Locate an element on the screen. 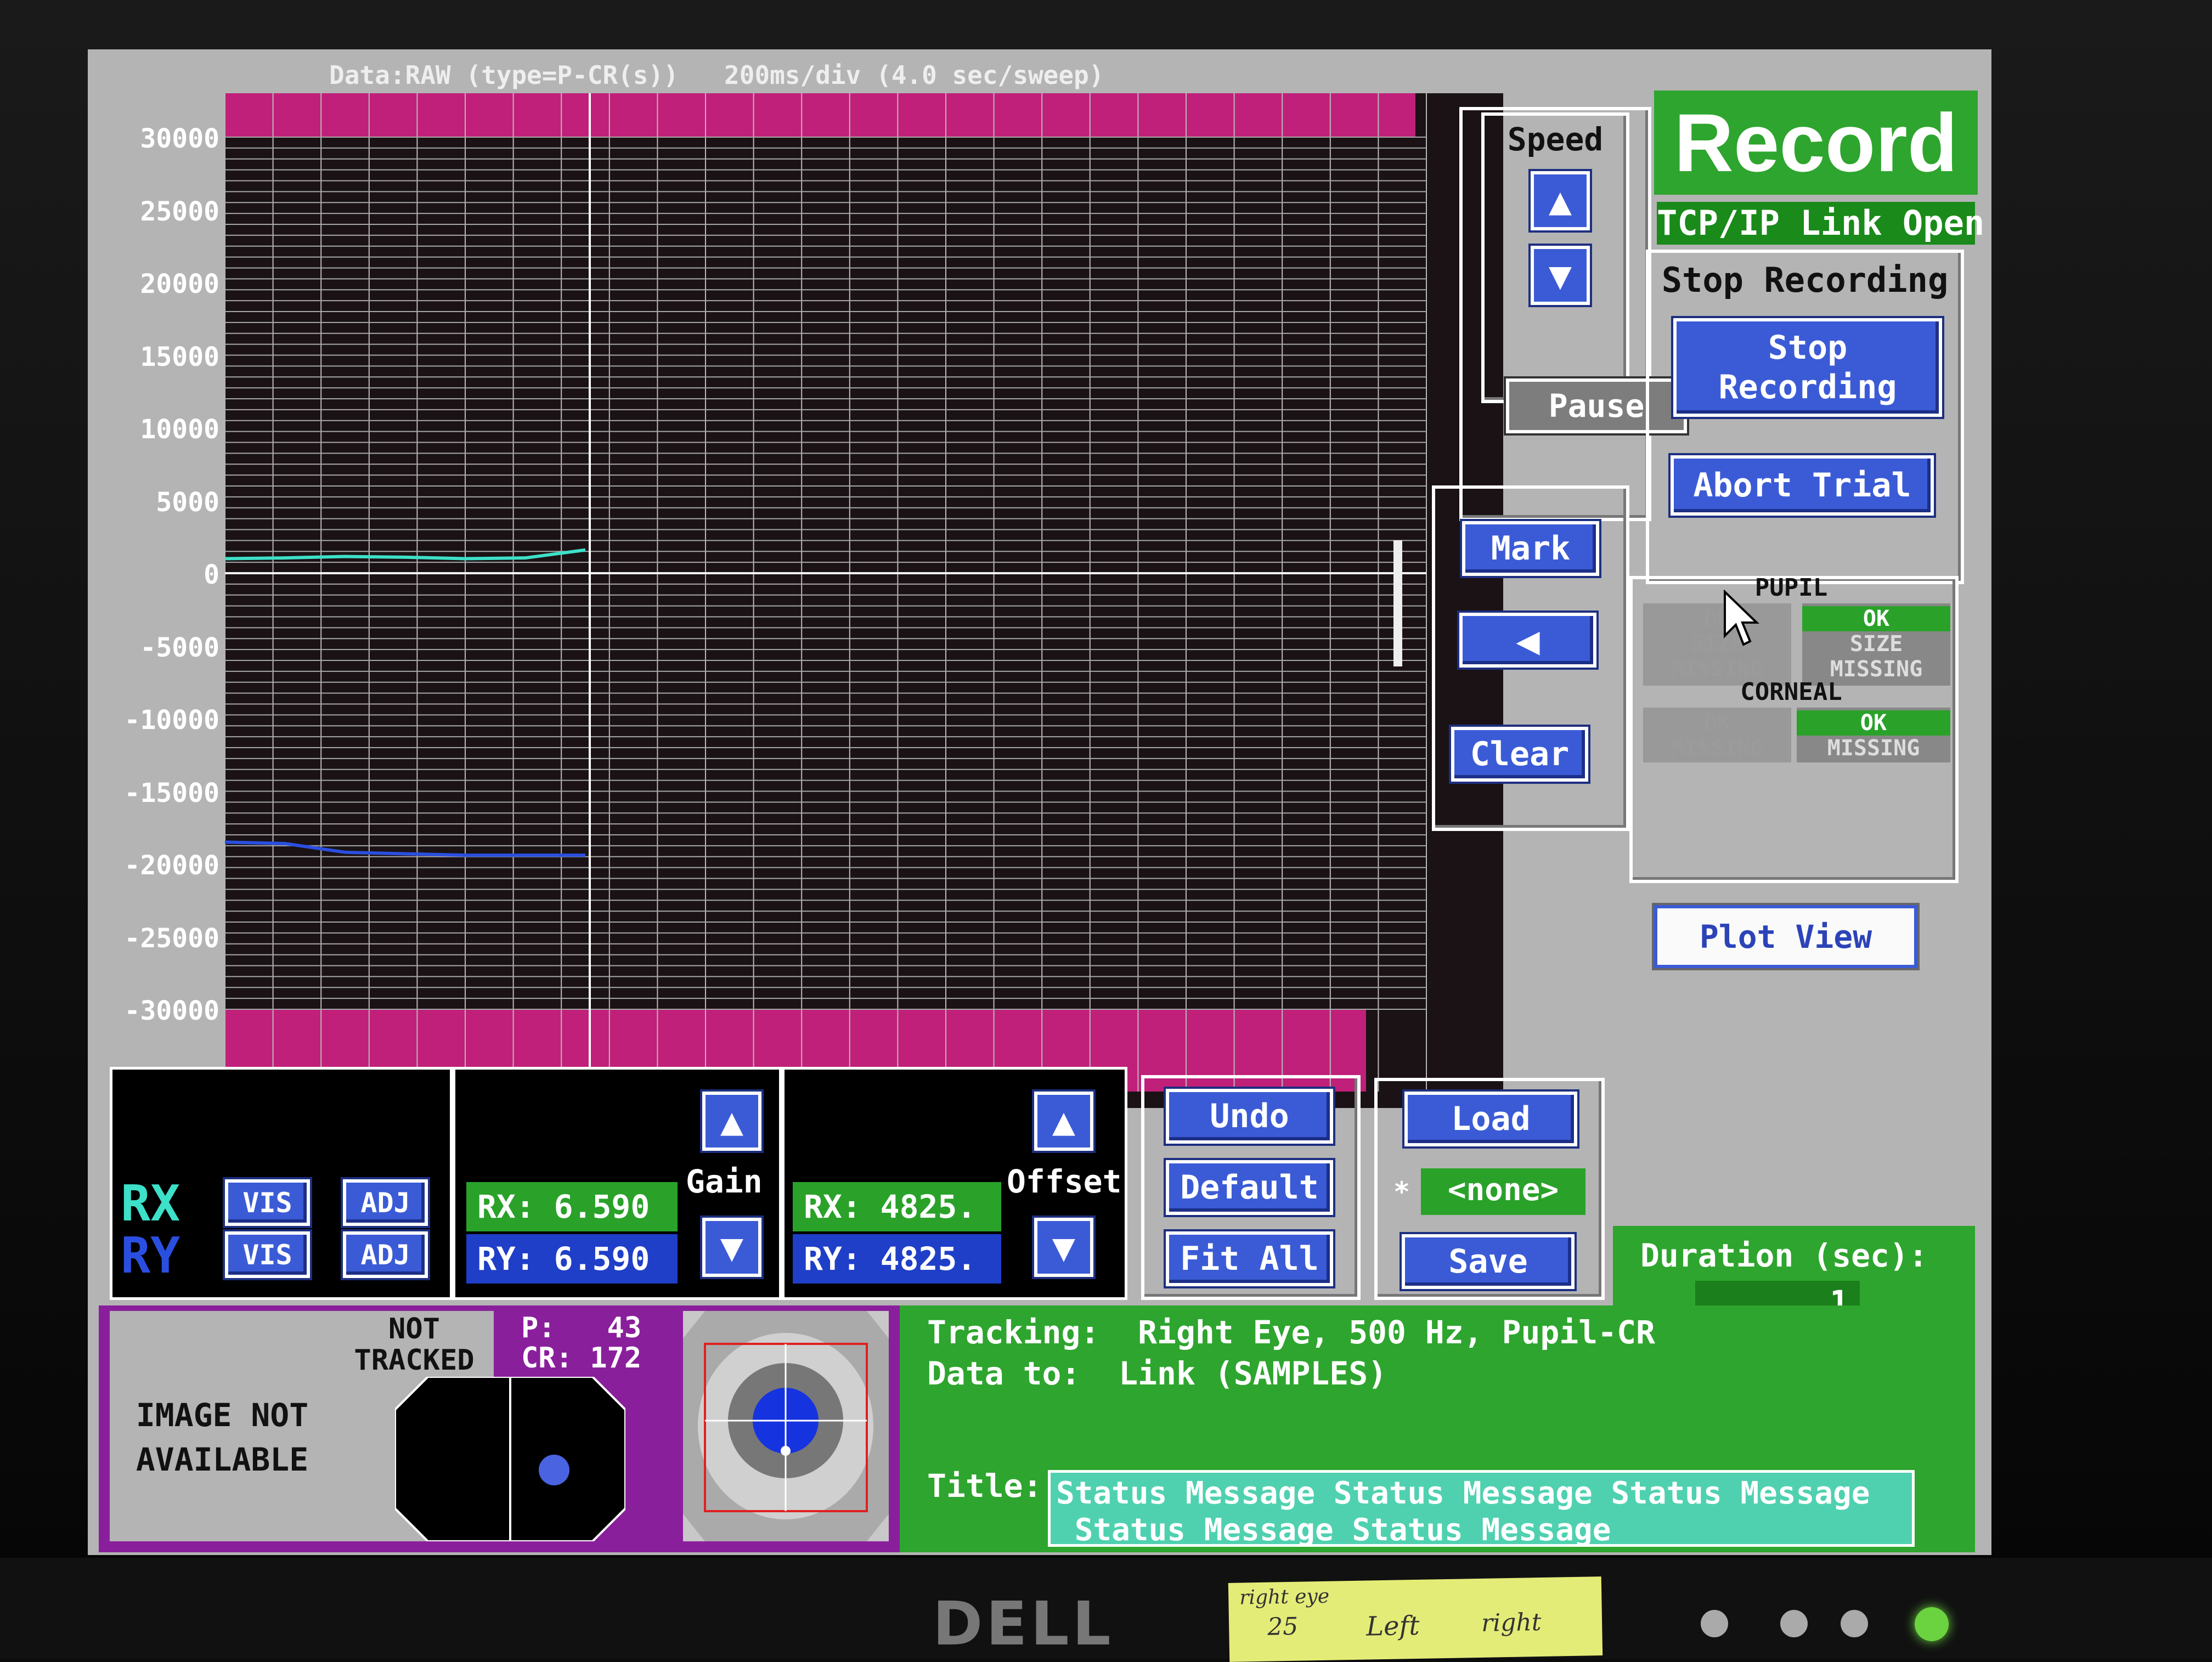 This screenshot has width=2212, height=1662. mouse-cursor-icon is located at coordinates (1741, 618).